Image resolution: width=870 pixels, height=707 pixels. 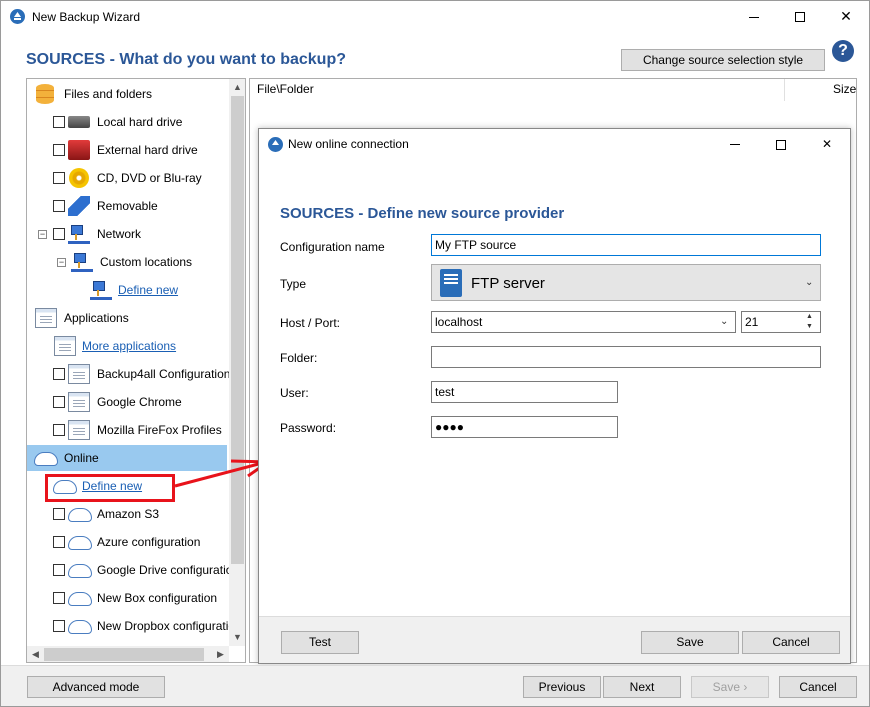 What do you see at coordinates (128, 374) in the screenshot?
I see `tree-item-backup4all-configuration: Backup4all Configuration` at bounding box center [128, 374].